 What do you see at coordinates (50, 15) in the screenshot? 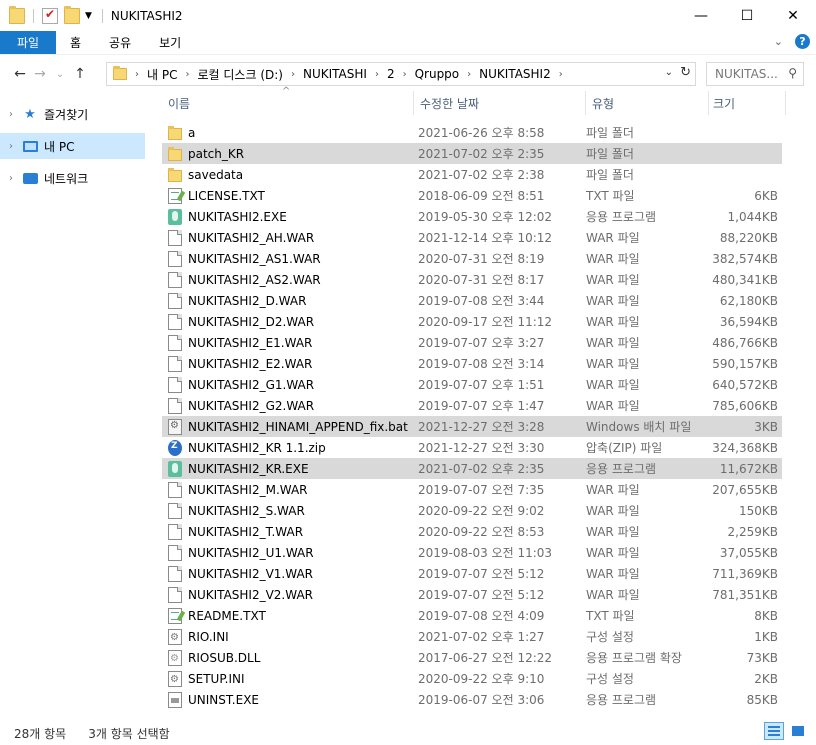
I see `properties-icon` at bounding box center [50, 15].